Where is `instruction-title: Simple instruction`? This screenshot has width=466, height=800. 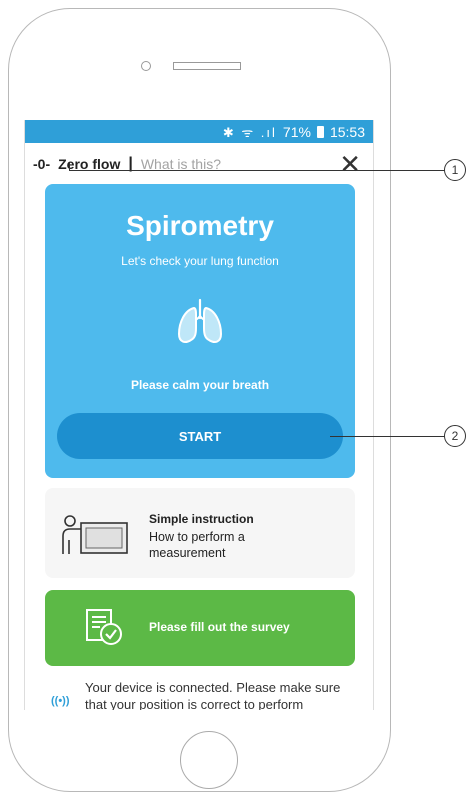 instruction-title: Simple instruction is located at coordinates (201, 519).